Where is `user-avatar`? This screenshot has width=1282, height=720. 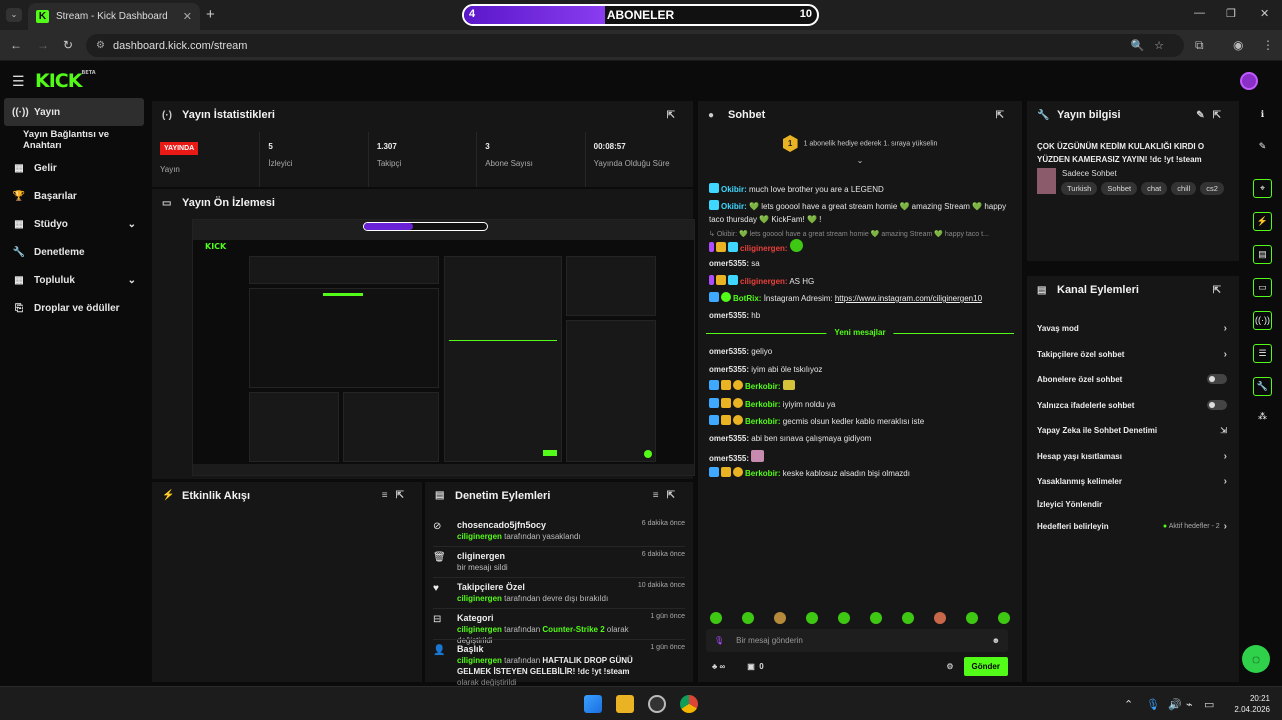
user-avatar is located at coordinates (1249, 81).